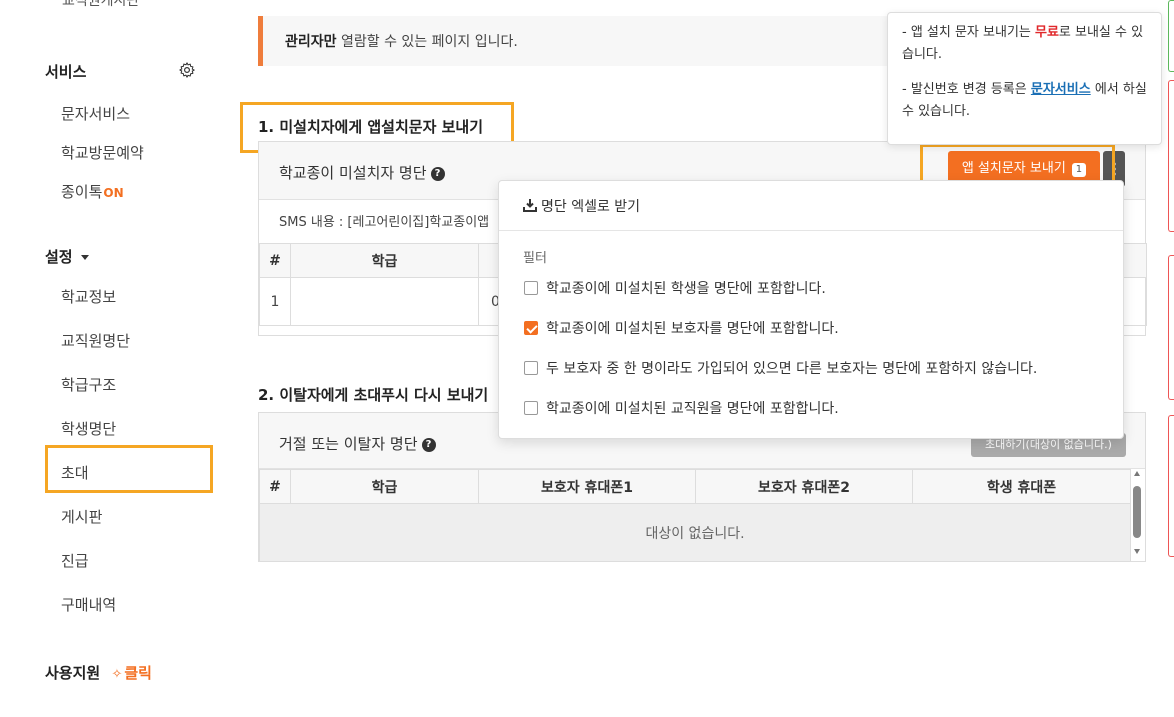 The width and height of the screenshot is (1174, 717). I want to click on rejected-table: # 학급 보호자 휴대폰1 보호자 휴대폰2 학생 휴대폰 대상이 없습니다., so click(695, 515).